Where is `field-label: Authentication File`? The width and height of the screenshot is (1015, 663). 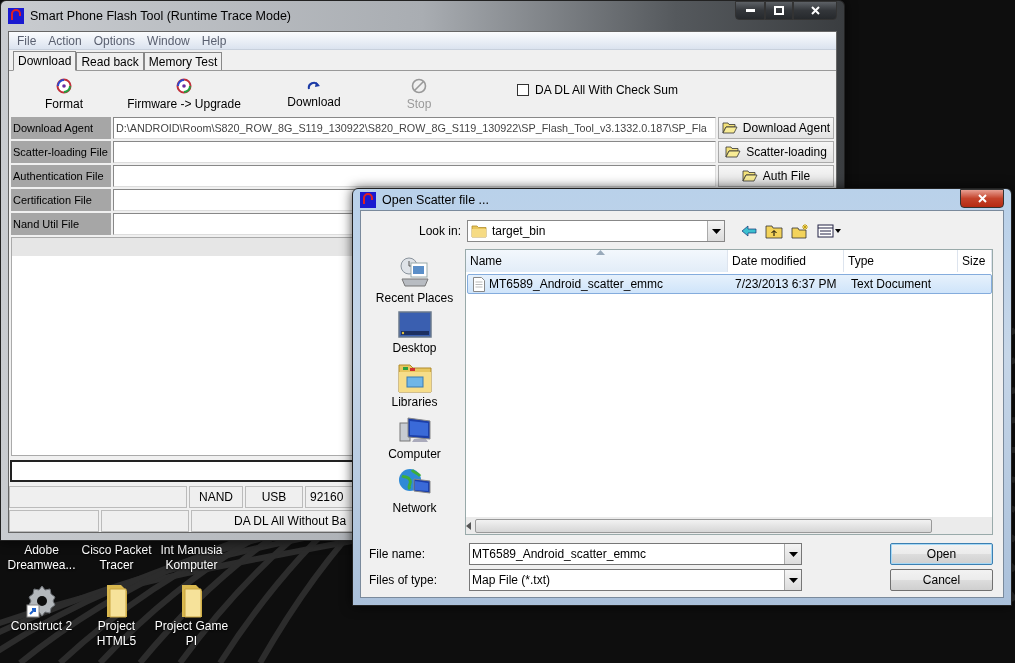
field-label: Authentication File is located at coordinates (61, 176).